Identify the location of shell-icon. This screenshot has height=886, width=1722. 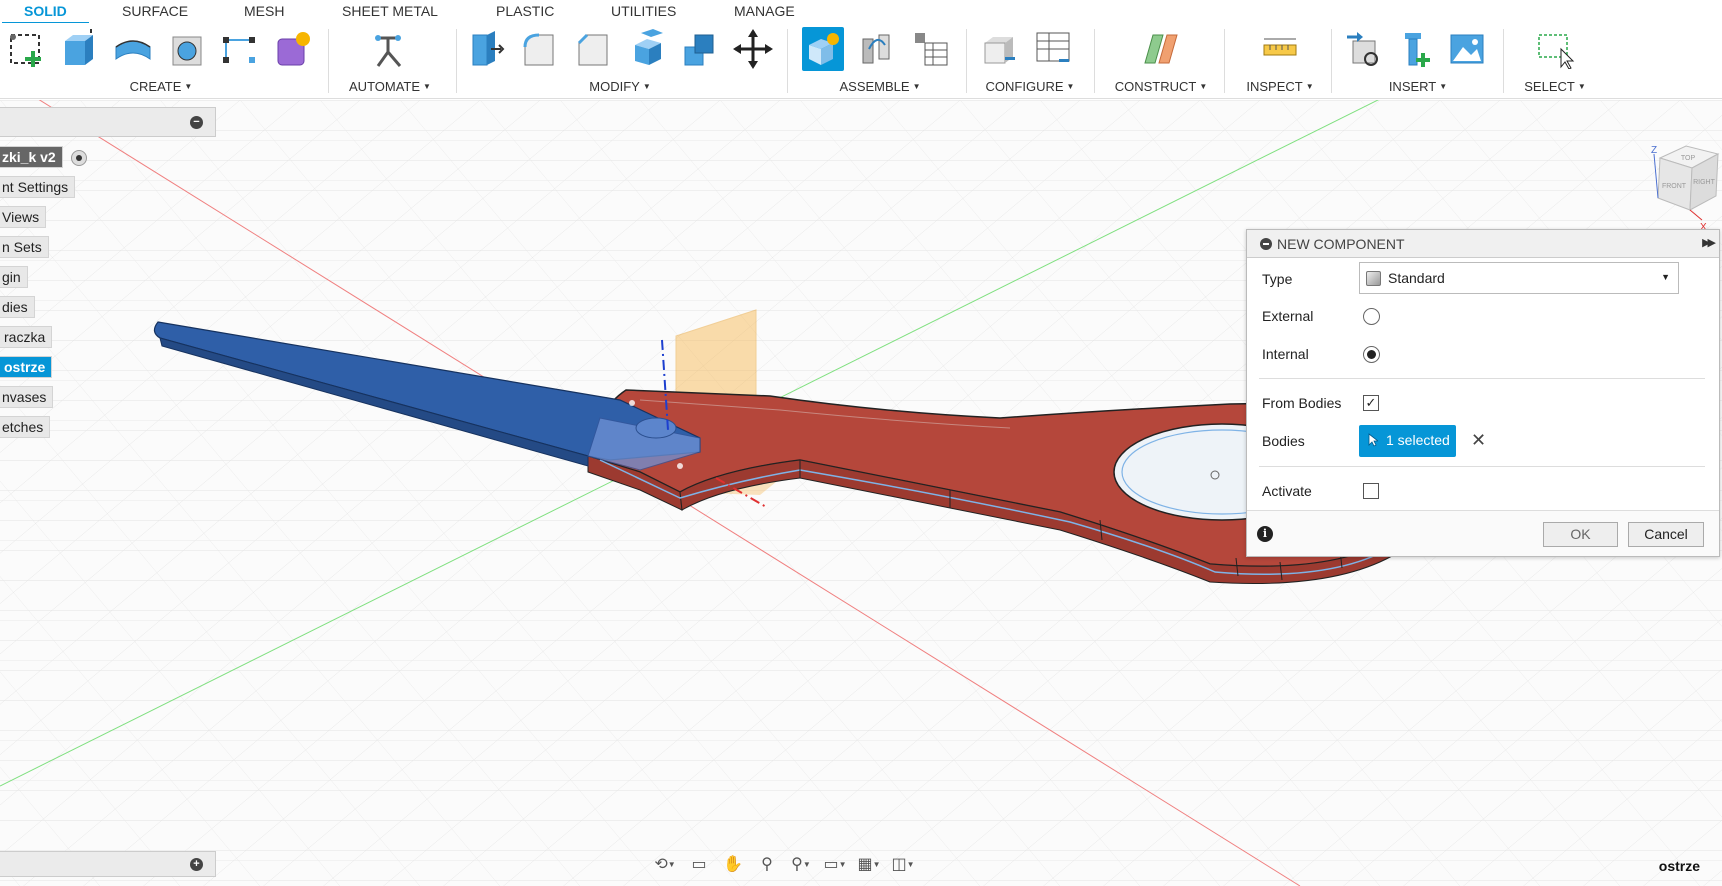
(647, 49).